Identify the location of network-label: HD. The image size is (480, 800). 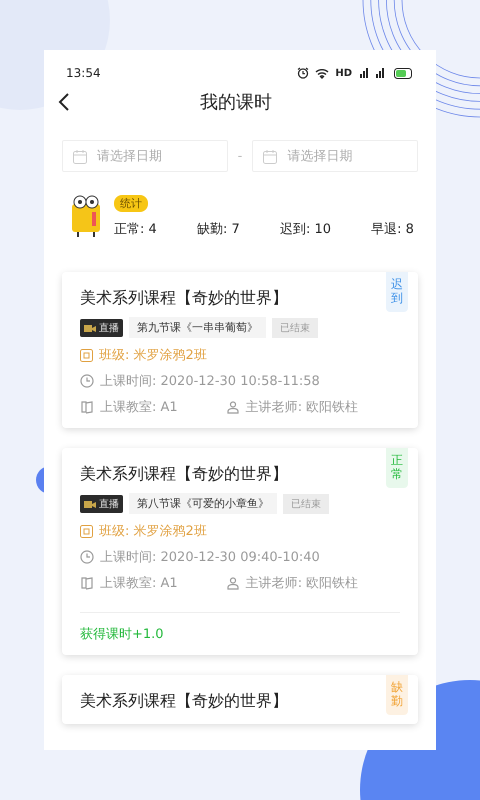
(343, 73).